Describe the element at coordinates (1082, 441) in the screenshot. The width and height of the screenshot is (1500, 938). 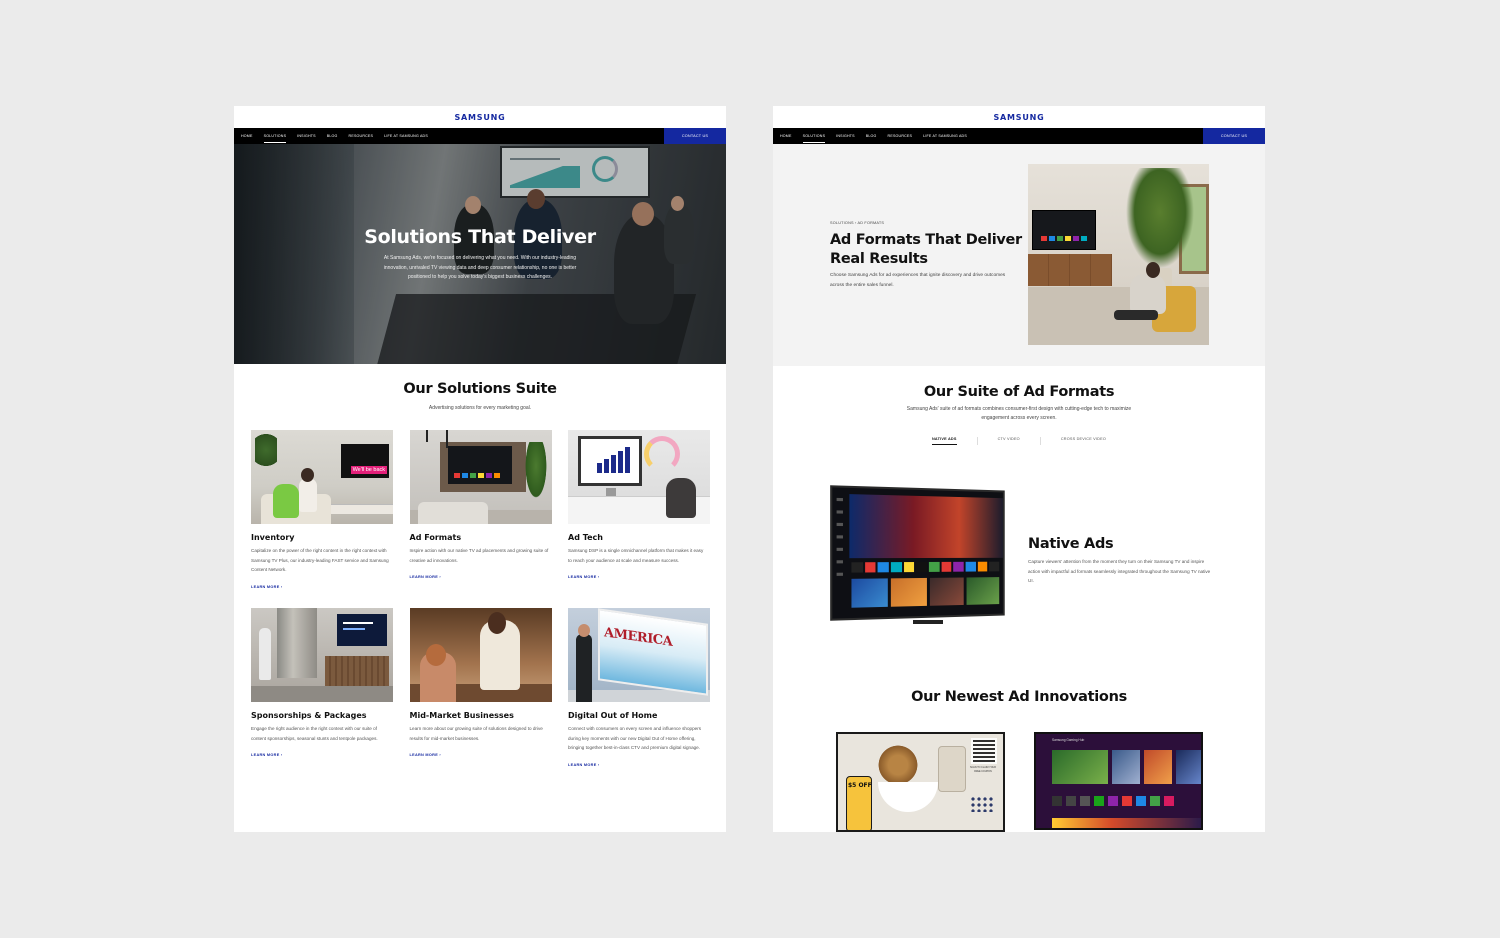
I see `tab-cross-device-video: CROSS DEVICE VIDEO` at that location.